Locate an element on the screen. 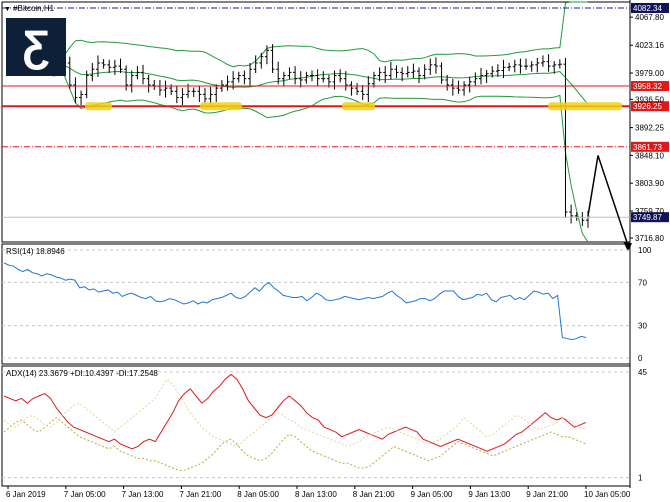 This screenshot has width=670, height=502. price-tick-label: 3936.50 is located at coordinates (649, 99).